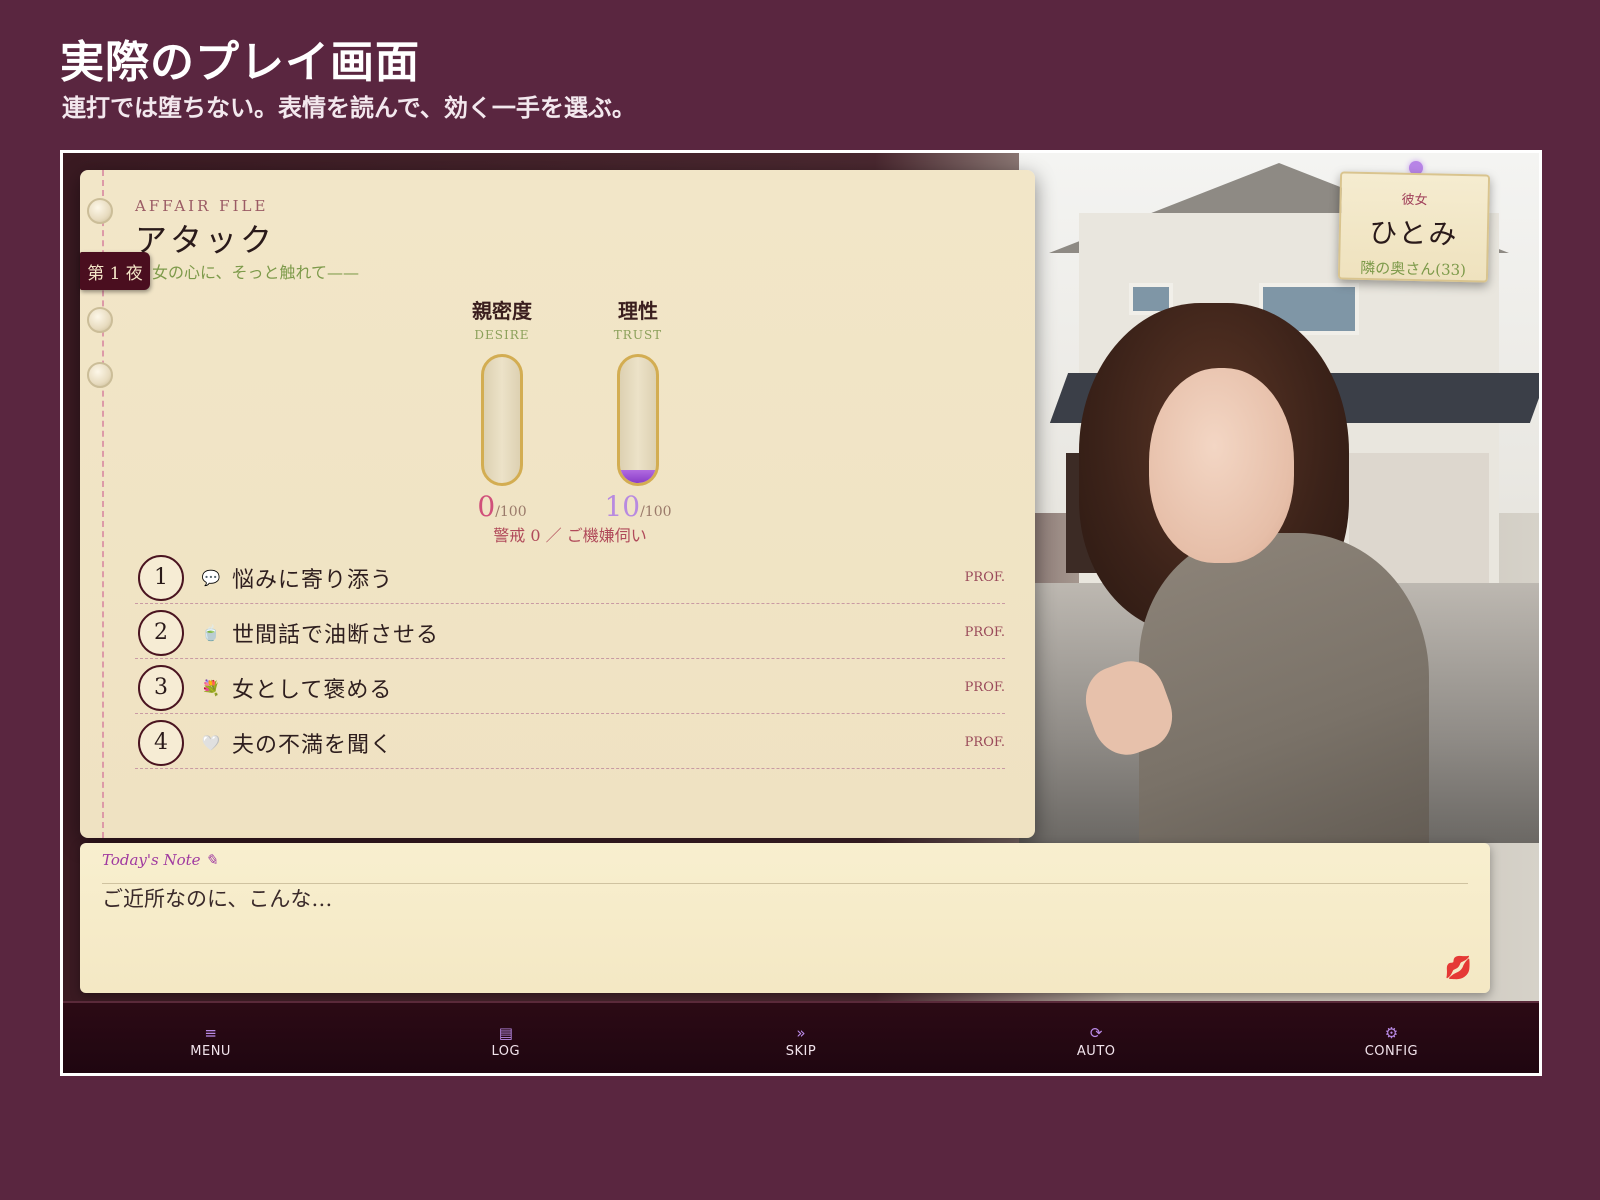 This screenshot has height=1200, width=1600. What do you see at coordinates (1458, 968) in the screenshot?
I see `kiss-icon: 💋` at bounding box center [1458, 968].